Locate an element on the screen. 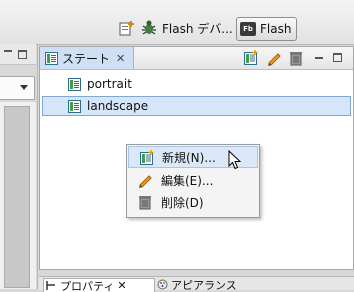  properties-icon is located at coordinates (50, 285).